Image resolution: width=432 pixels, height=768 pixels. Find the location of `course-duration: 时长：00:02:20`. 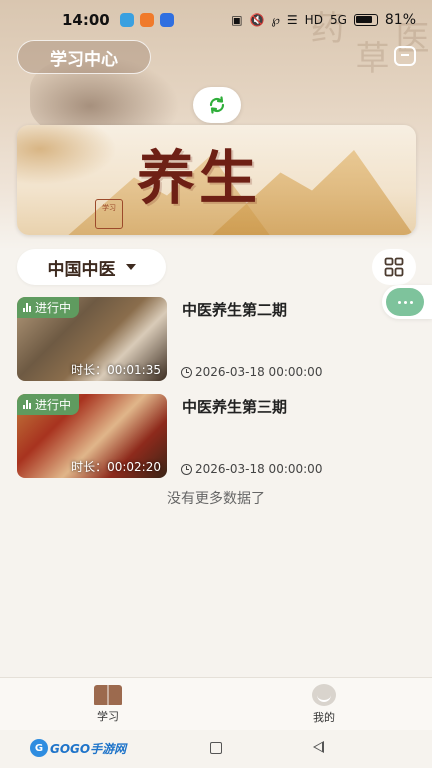

course-duration: 时长：00:02:20 is located at coordinates (116, 467).